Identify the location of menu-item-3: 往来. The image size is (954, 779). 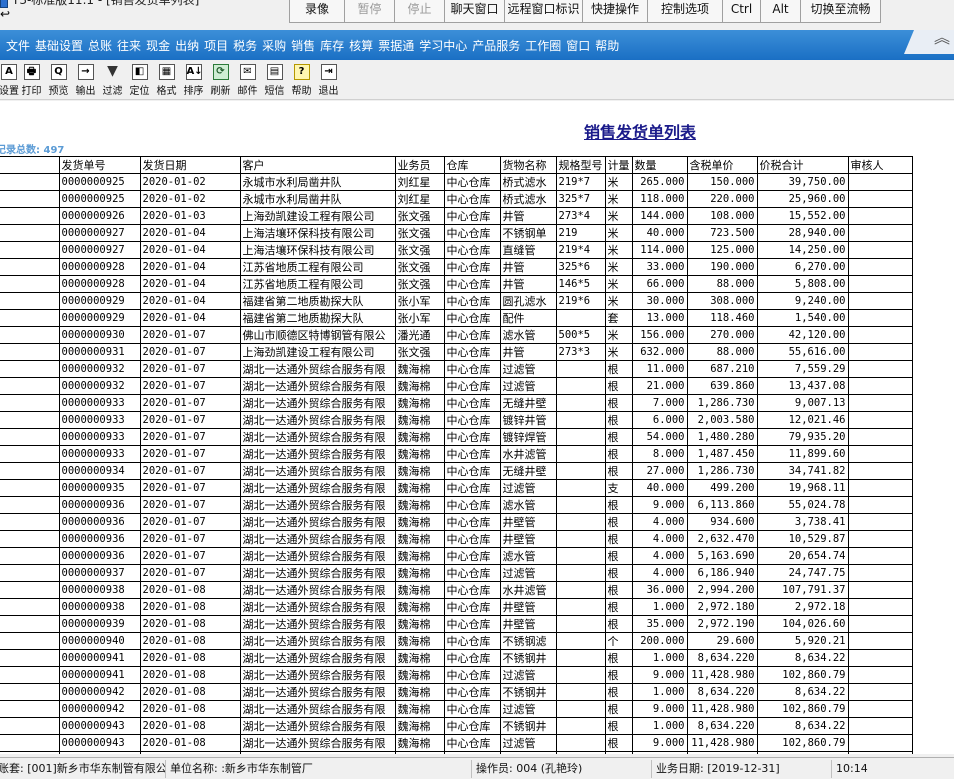
(129, 45).